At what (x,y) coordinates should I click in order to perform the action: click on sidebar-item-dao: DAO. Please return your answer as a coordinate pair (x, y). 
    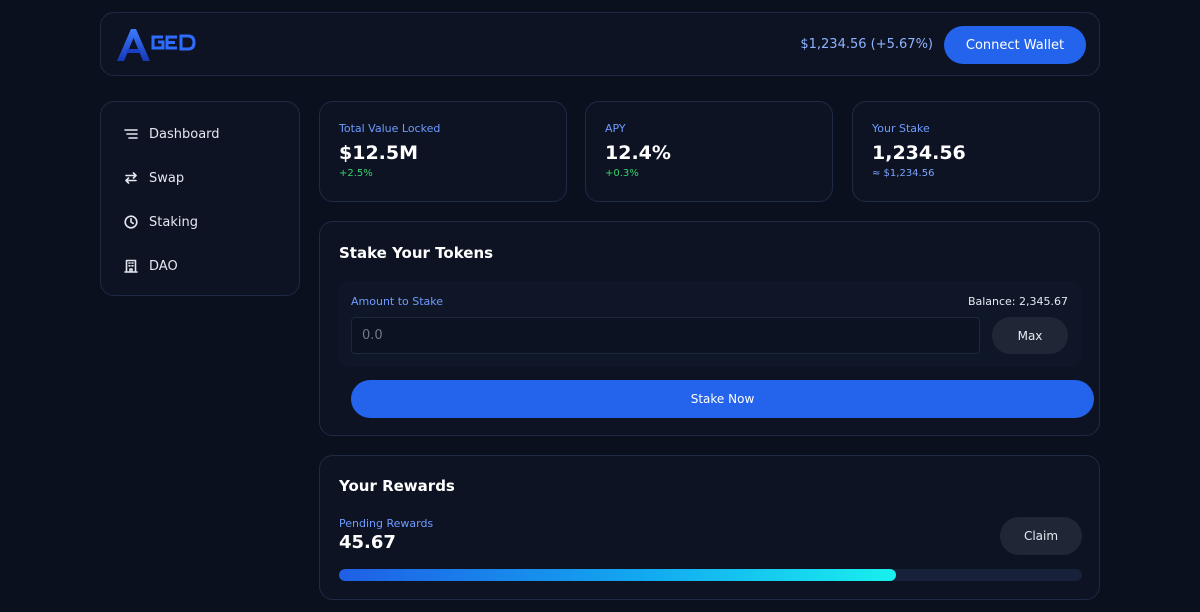
    Looking at the image, I should click on (200, 266).